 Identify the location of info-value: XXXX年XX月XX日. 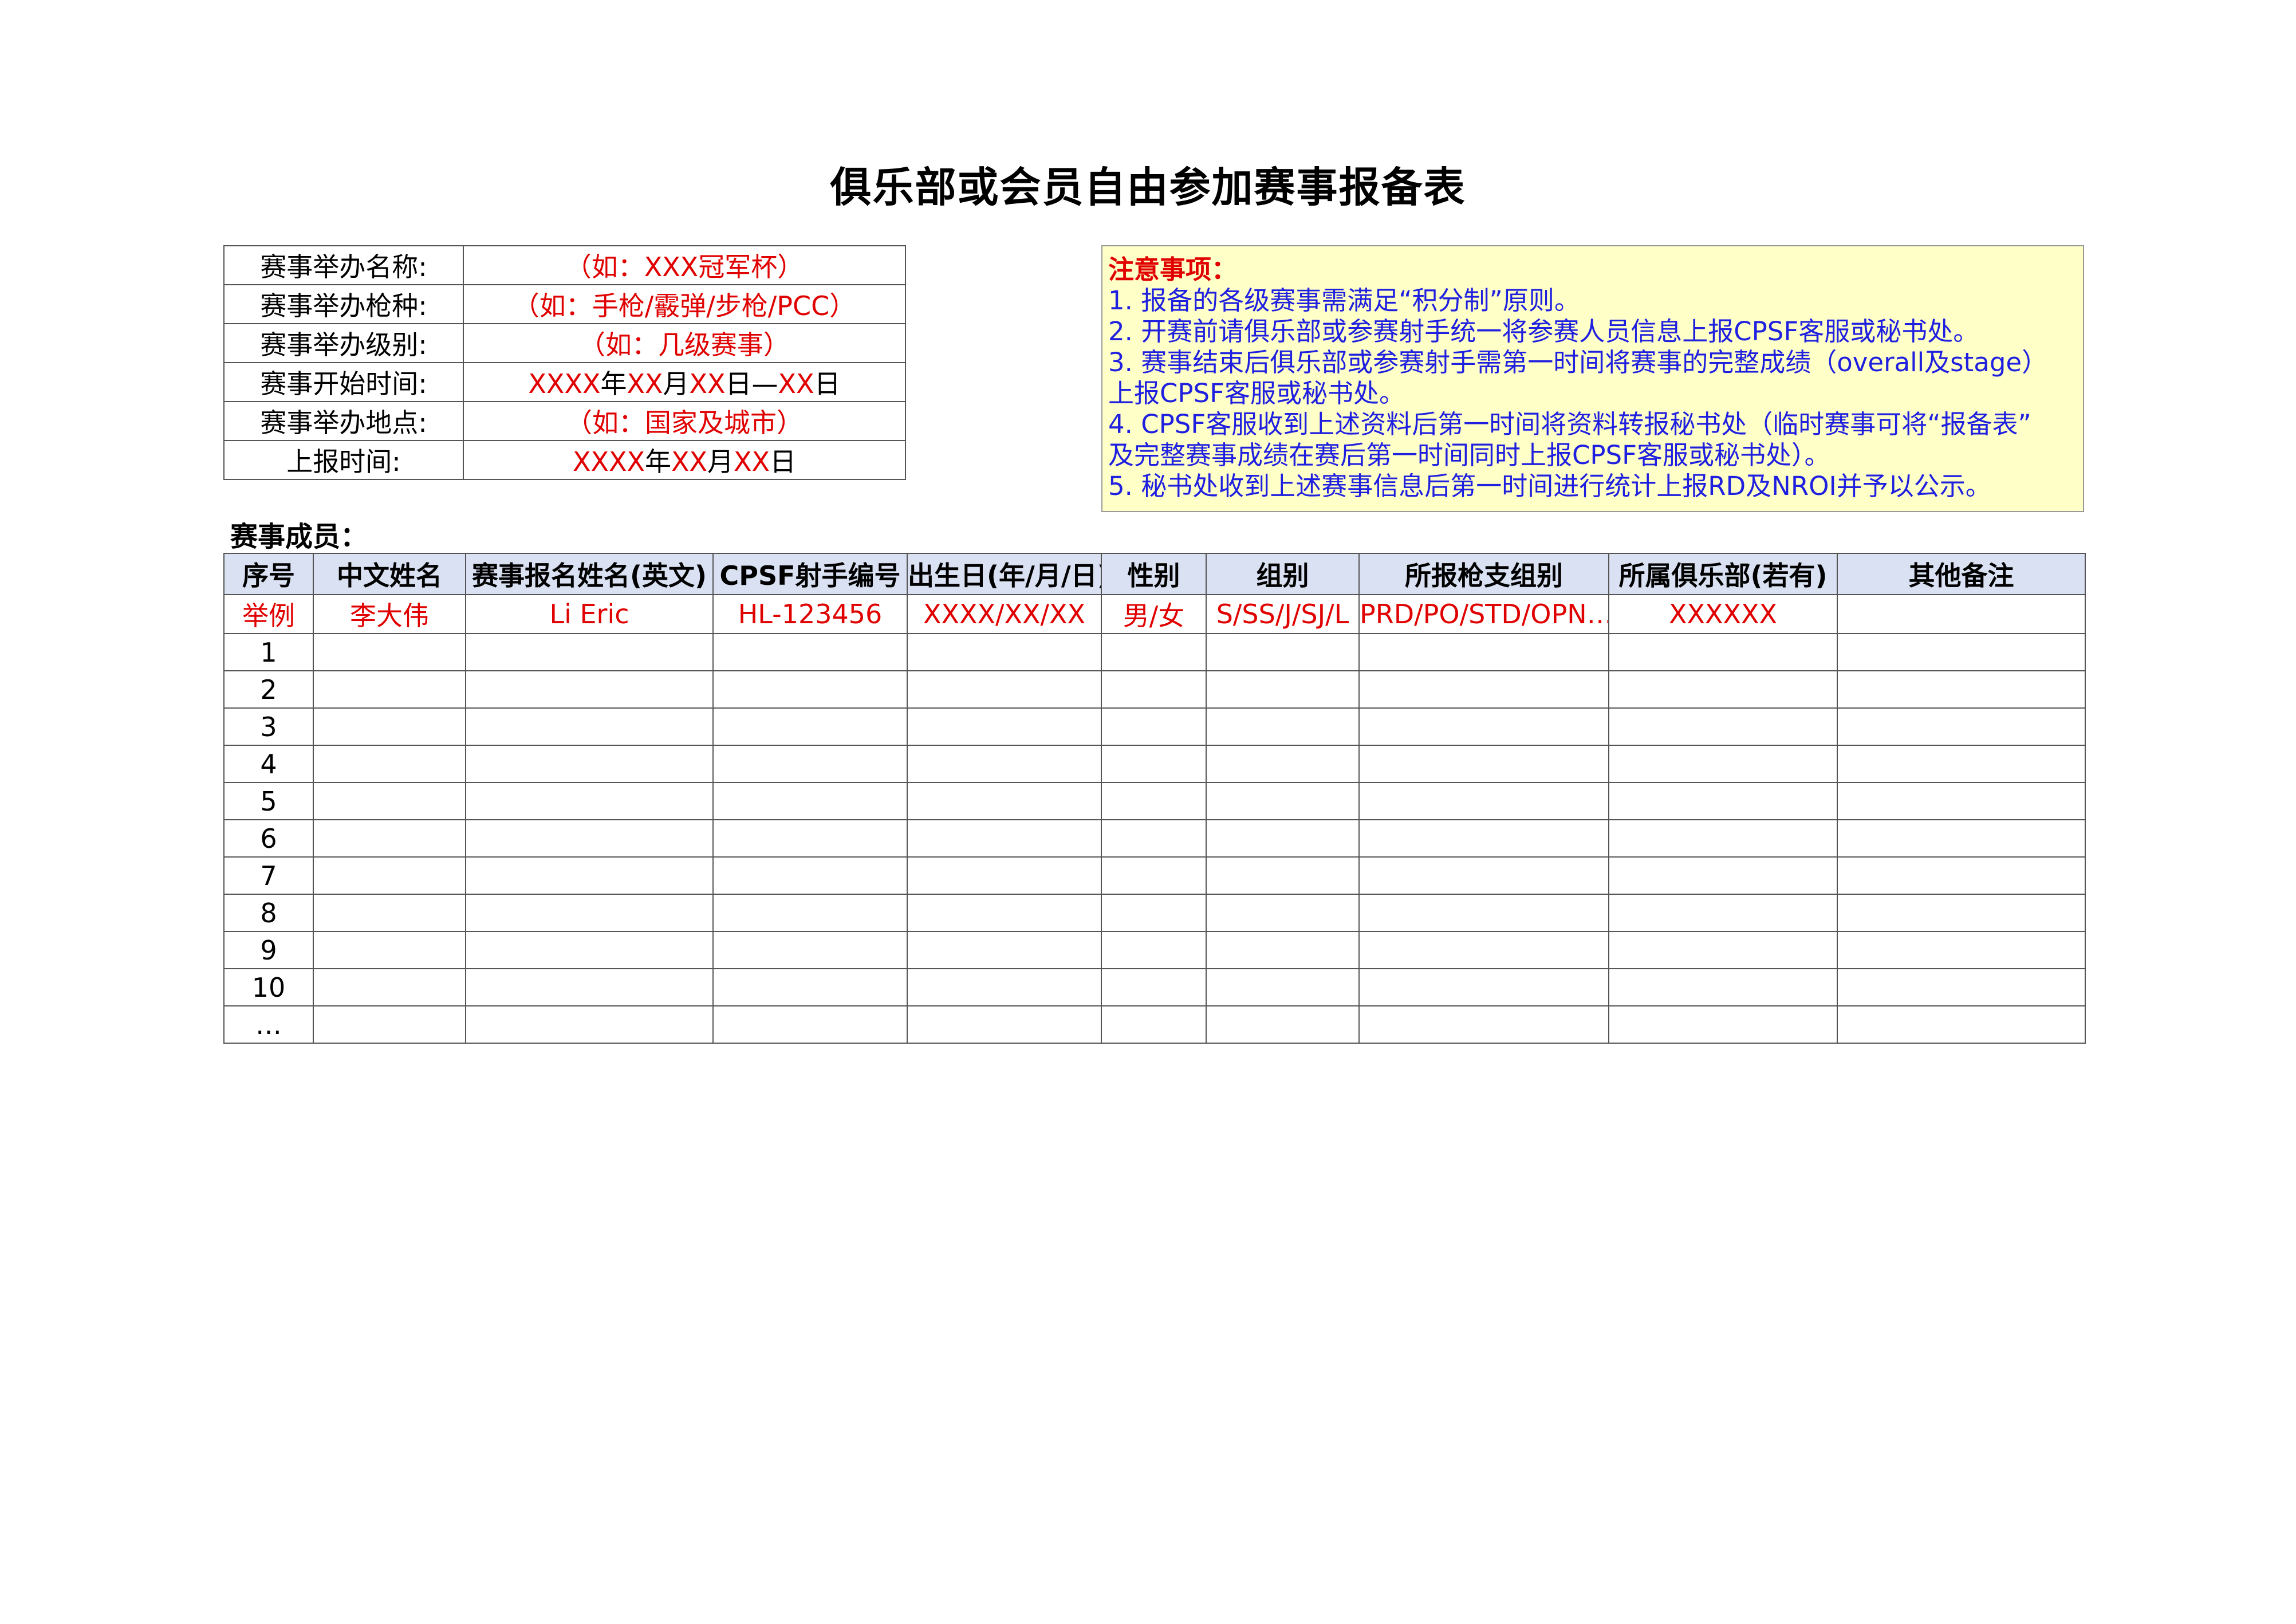
(684, 460).